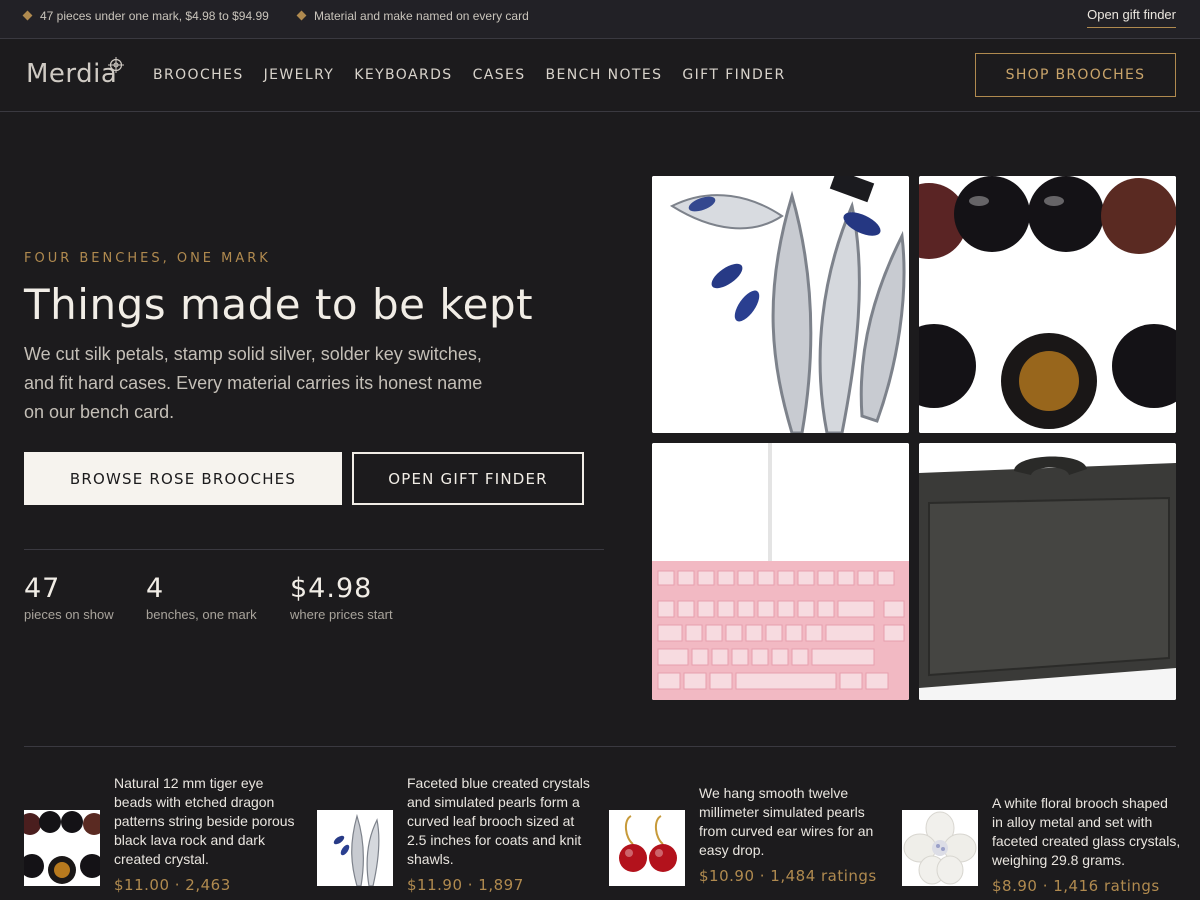  Describe the element at coordinates (116, 65) in the screenshot. I see `crosshair-icon` at that location.